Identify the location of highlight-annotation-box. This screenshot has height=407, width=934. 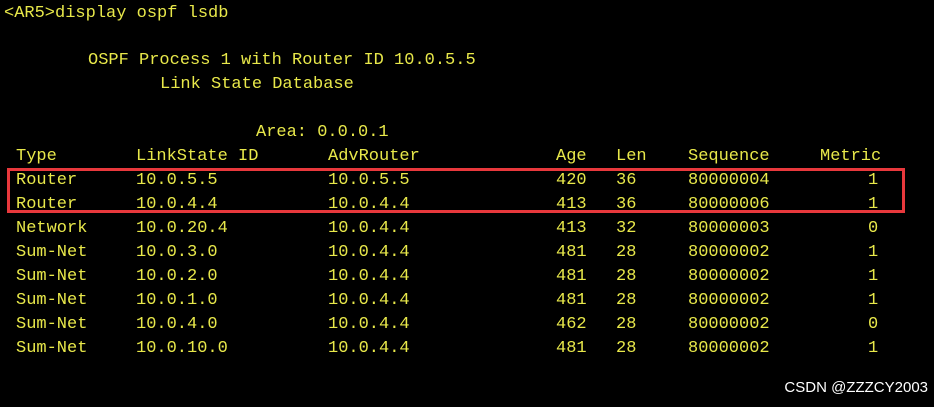
(456, 190).